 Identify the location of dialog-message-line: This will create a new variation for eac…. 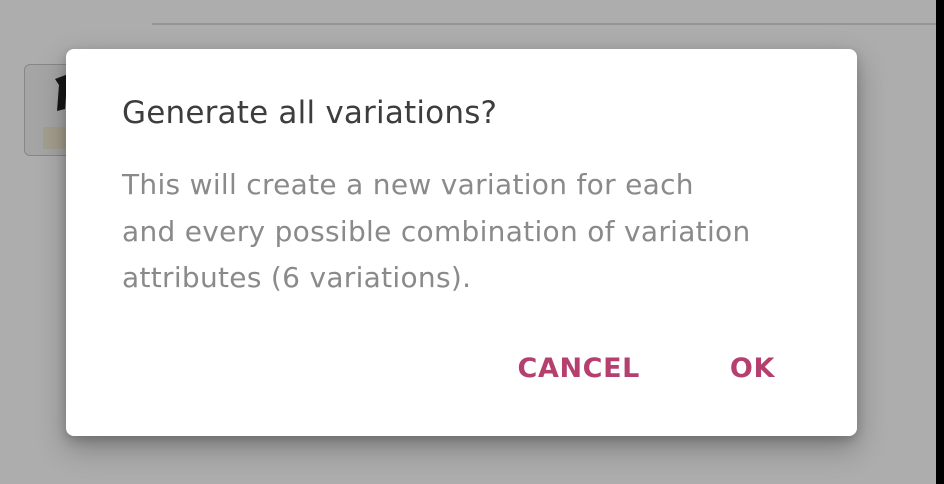
(408, 184).